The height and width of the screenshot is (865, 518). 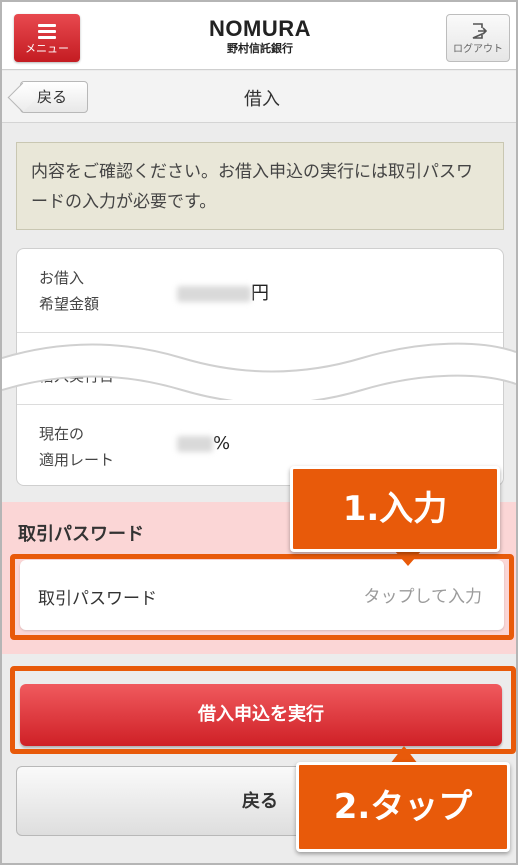 What do you see at coordinates (260, 293) in the screenshot?
I see `amount-unit: 円` at bounding box center [260, 293].